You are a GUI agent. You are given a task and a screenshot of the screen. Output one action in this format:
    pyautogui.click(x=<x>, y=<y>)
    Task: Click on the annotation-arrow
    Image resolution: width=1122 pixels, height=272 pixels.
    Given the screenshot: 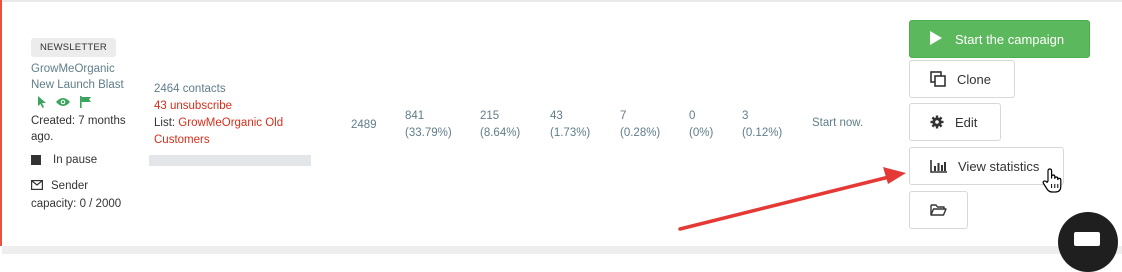 What is the action you would take?
    pyautogui.click(x=792, y=199)
    